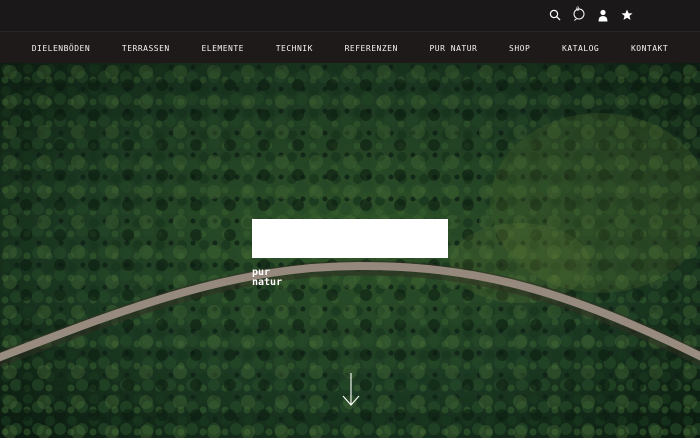  What do you see at coordinates (580, 48) in the screenshot?
I see `nav-item-katalog: KATALOG` at bounding box center [580, 48].